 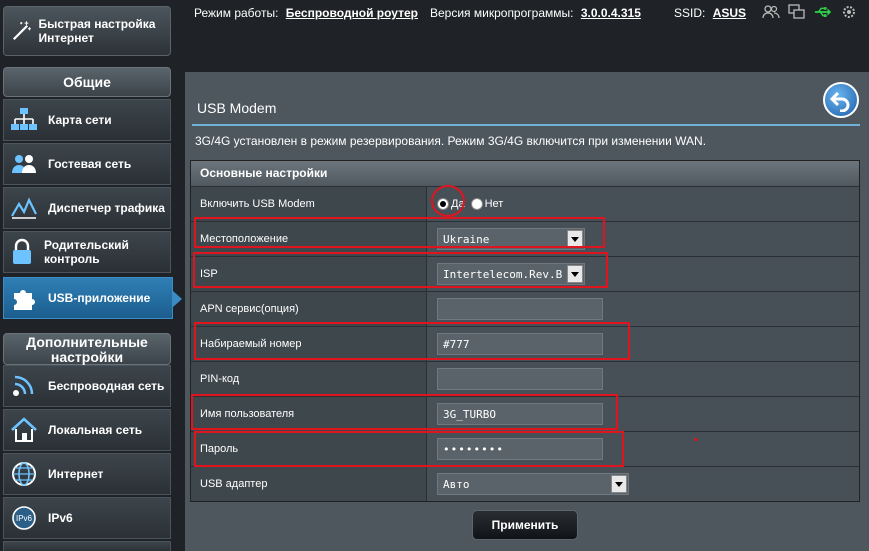 I want to click on sidebar-item-network-map: Карта сети, so click(x=87, y=120).